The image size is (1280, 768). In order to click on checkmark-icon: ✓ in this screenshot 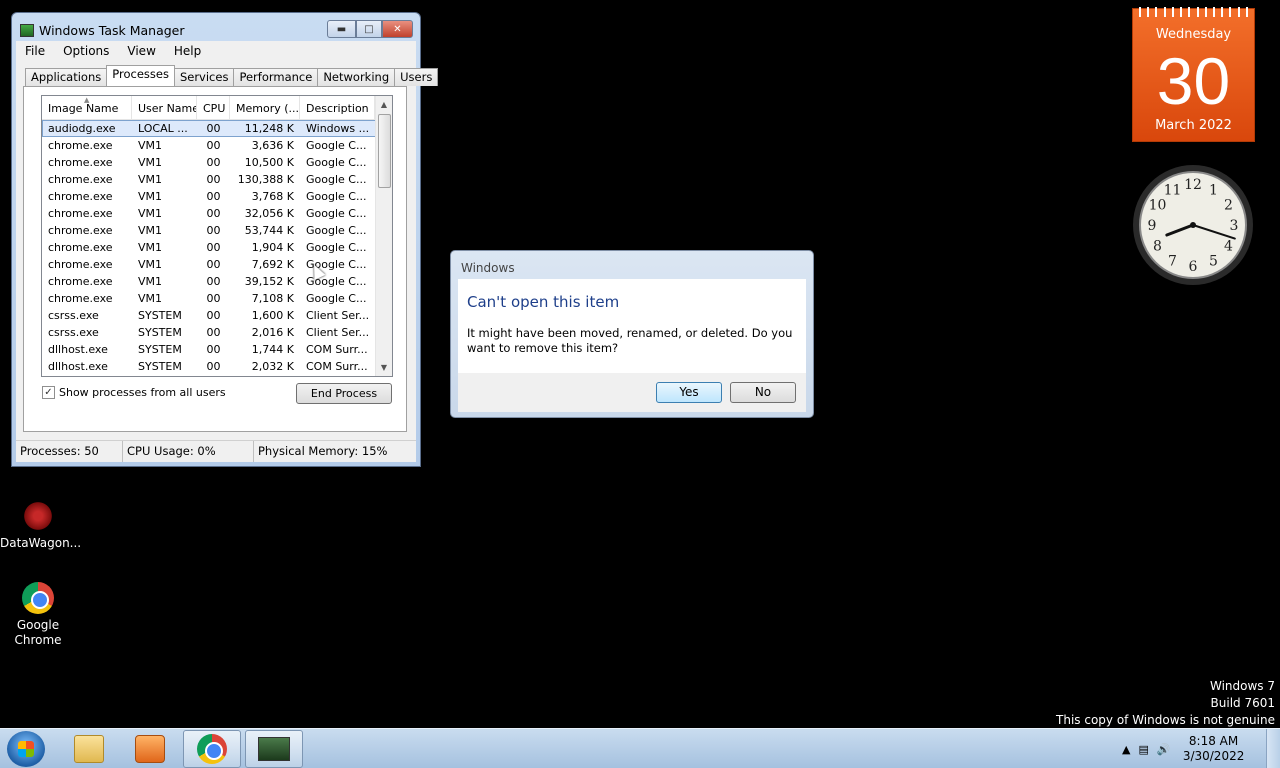, I will do `click(48, 392)`.